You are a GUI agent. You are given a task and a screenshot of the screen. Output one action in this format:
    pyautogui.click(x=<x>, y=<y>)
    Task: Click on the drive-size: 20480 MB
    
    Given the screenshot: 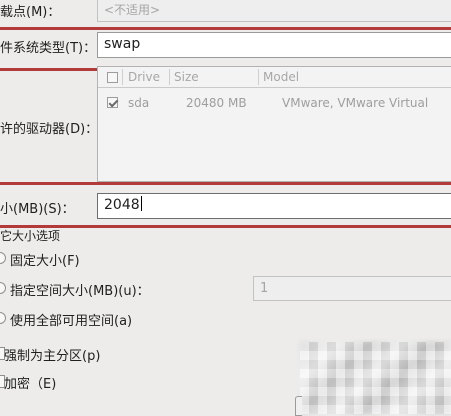 What is the action you would take?
    pyautogui.click(x=216, y=103)
    